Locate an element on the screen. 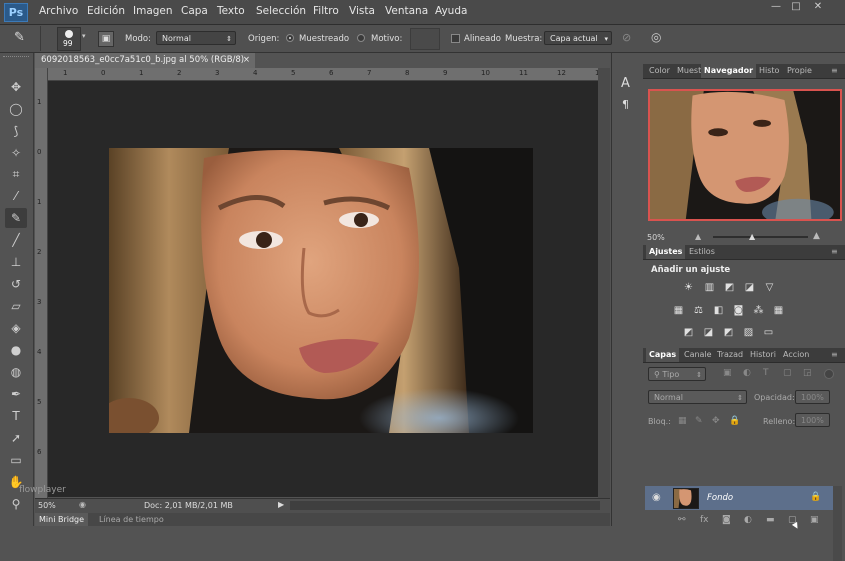 The height and width of the screenshot is (561, 845). magic-wand-tool-icon: ✧ is located at coordinates (16, 153).